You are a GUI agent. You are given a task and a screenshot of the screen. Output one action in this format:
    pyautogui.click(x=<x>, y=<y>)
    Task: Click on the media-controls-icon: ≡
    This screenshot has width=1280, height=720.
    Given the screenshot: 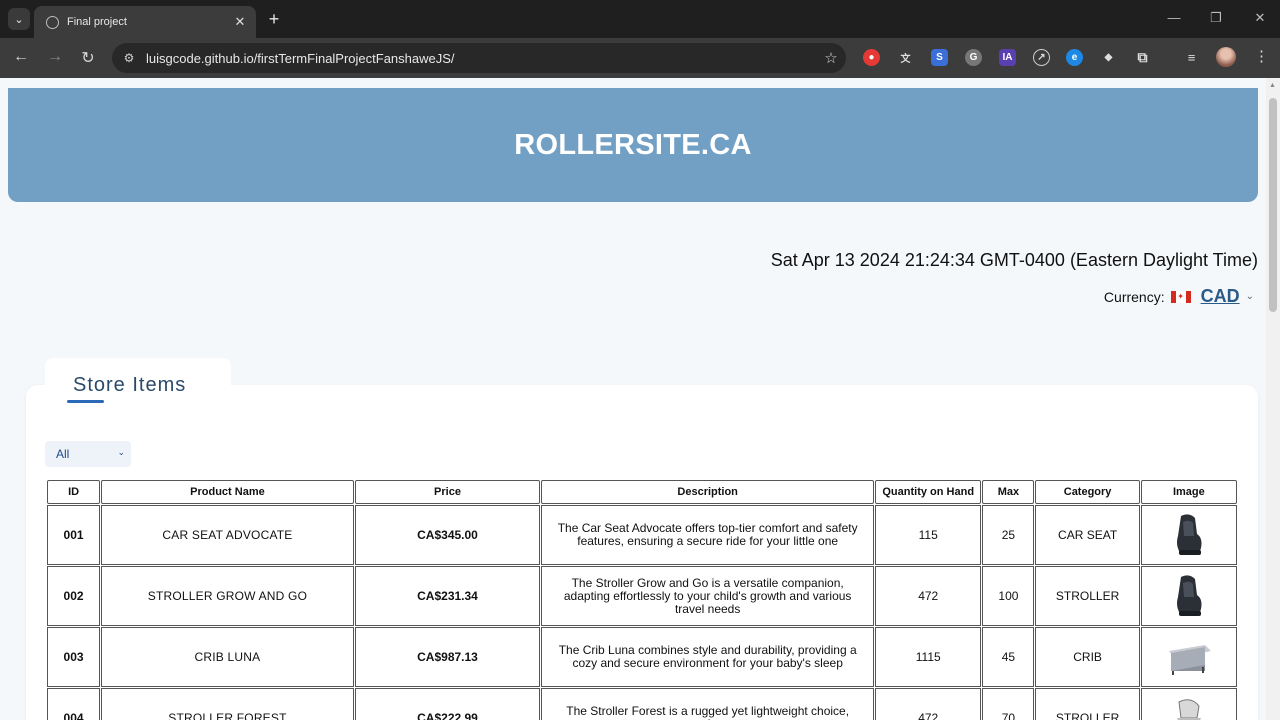 What is the action you would take?
    pyautogui.click(x=1191, y=57)
    